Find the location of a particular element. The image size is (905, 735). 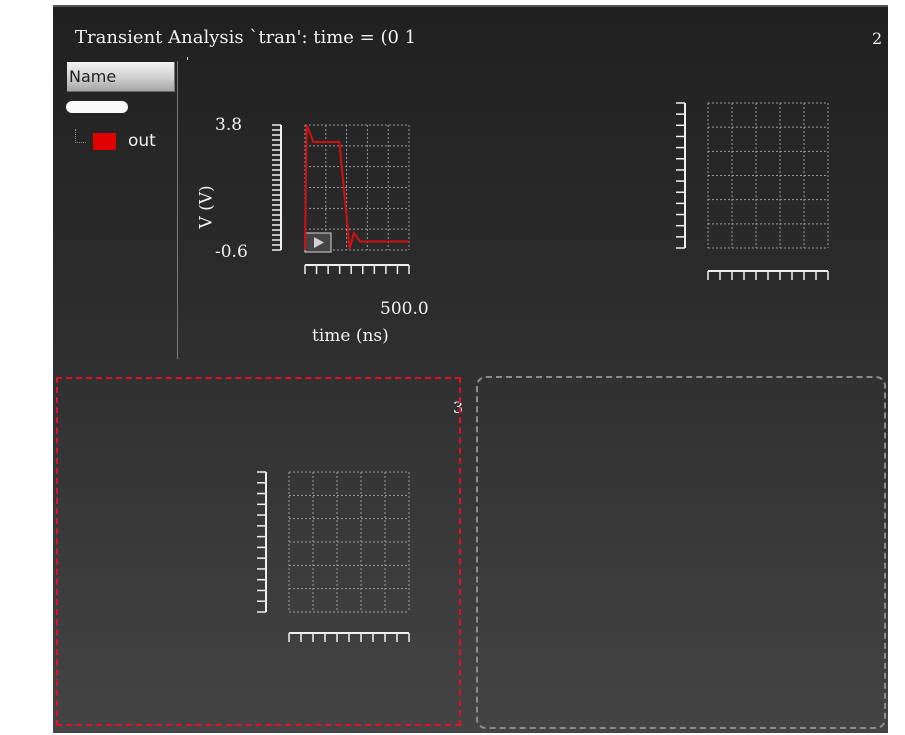

plot1-area is located at coordinates (341, 199).